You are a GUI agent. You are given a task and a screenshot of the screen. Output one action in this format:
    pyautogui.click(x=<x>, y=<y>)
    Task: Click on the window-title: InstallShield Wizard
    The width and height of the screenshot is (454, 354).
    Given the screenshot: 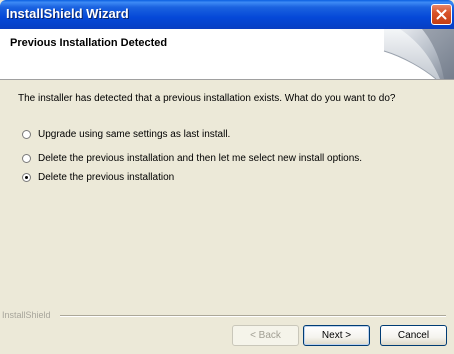 What is the action you would take?
    pyautogui.click(x=67, y=13)
    